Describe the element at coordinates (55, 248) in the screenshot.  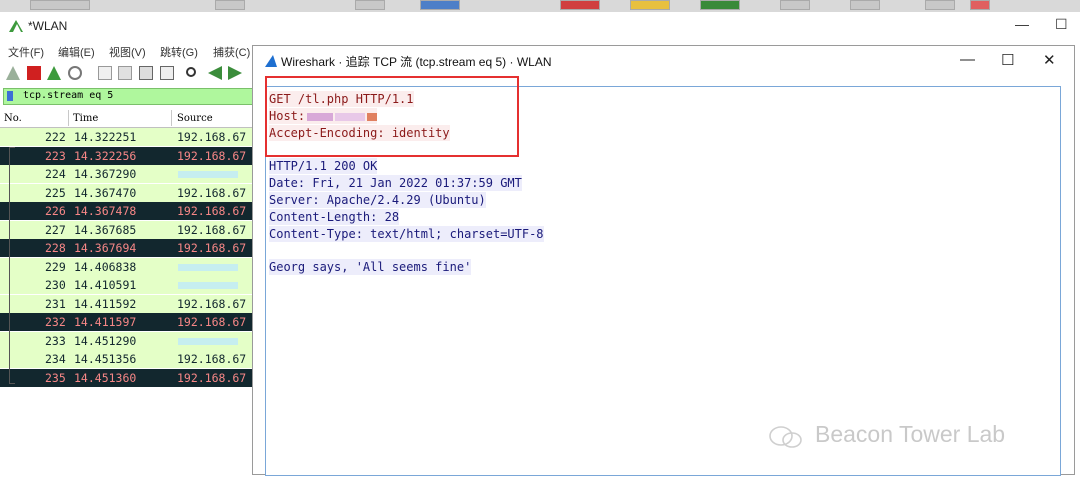
I see `packet-number: 228` at that location.